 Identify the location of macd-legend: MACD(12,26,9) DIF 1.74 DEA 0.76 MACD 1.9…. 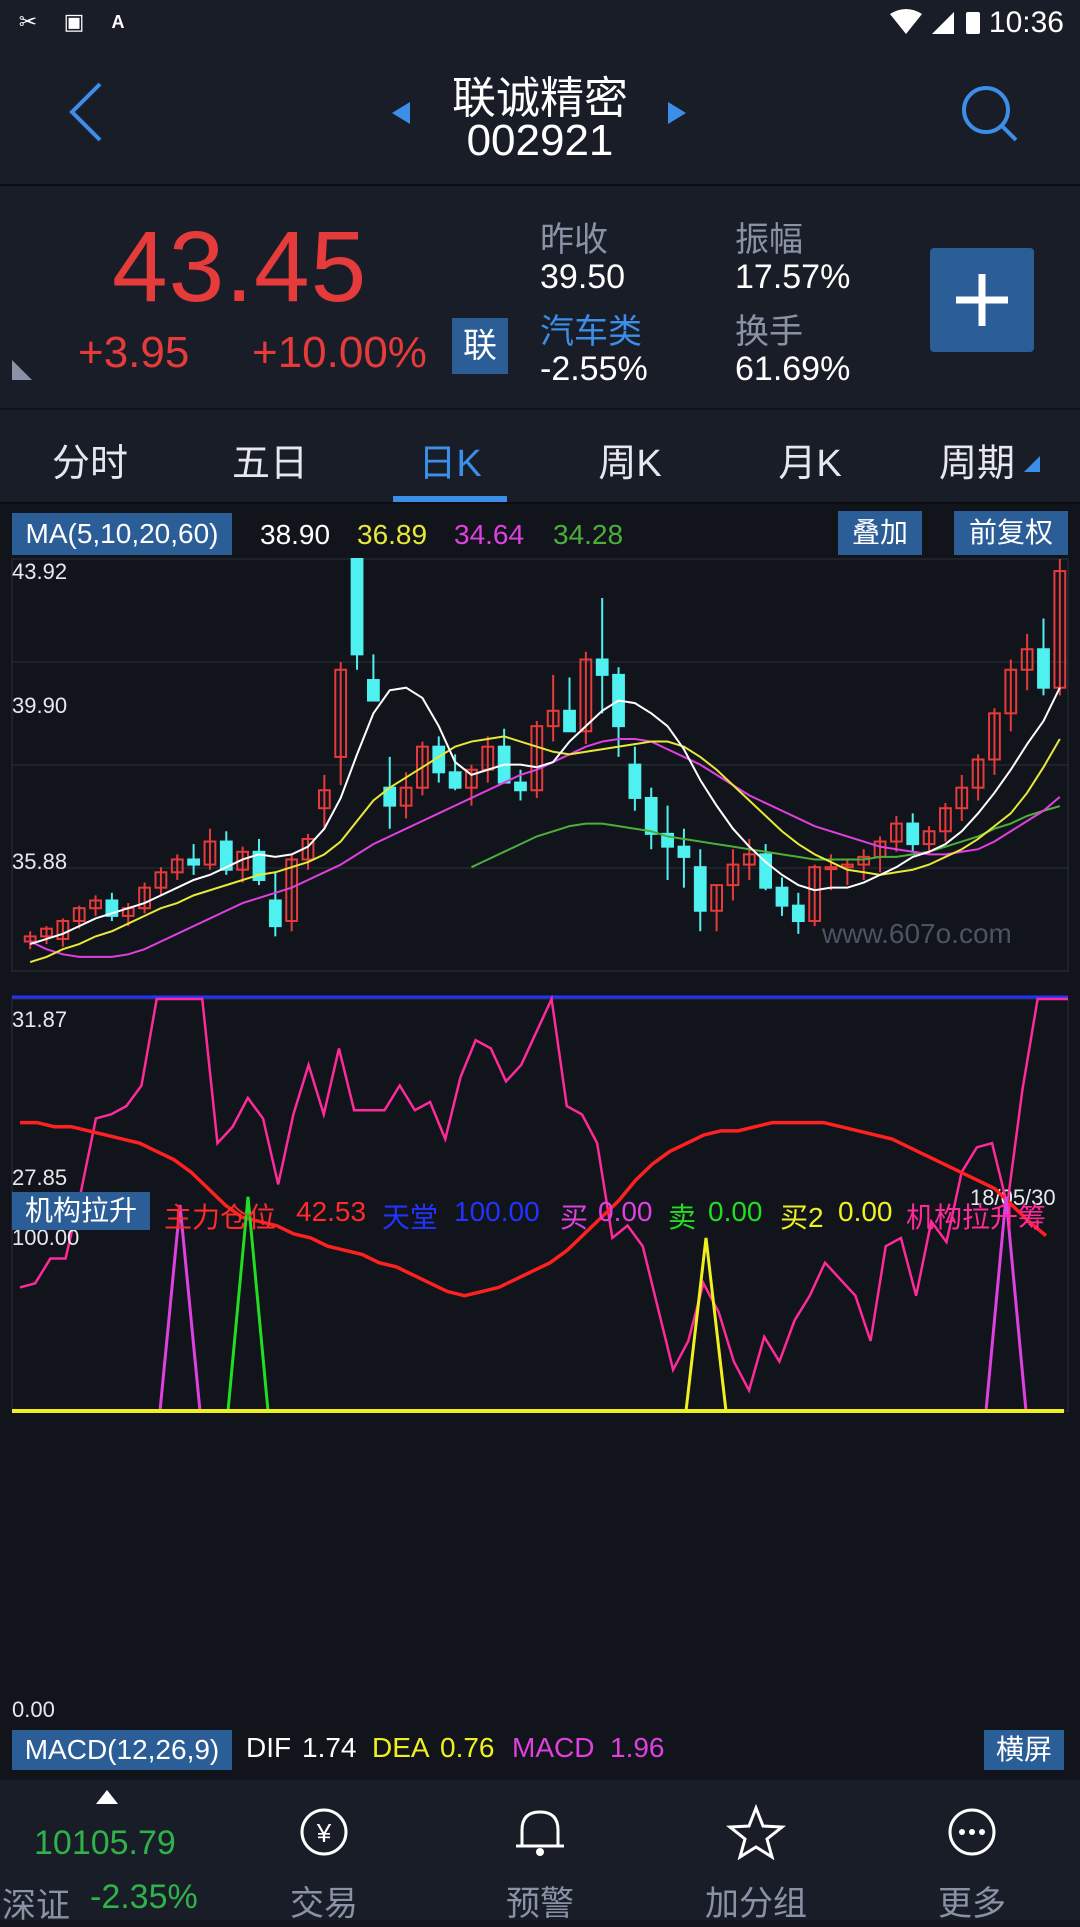
(540, 1751).